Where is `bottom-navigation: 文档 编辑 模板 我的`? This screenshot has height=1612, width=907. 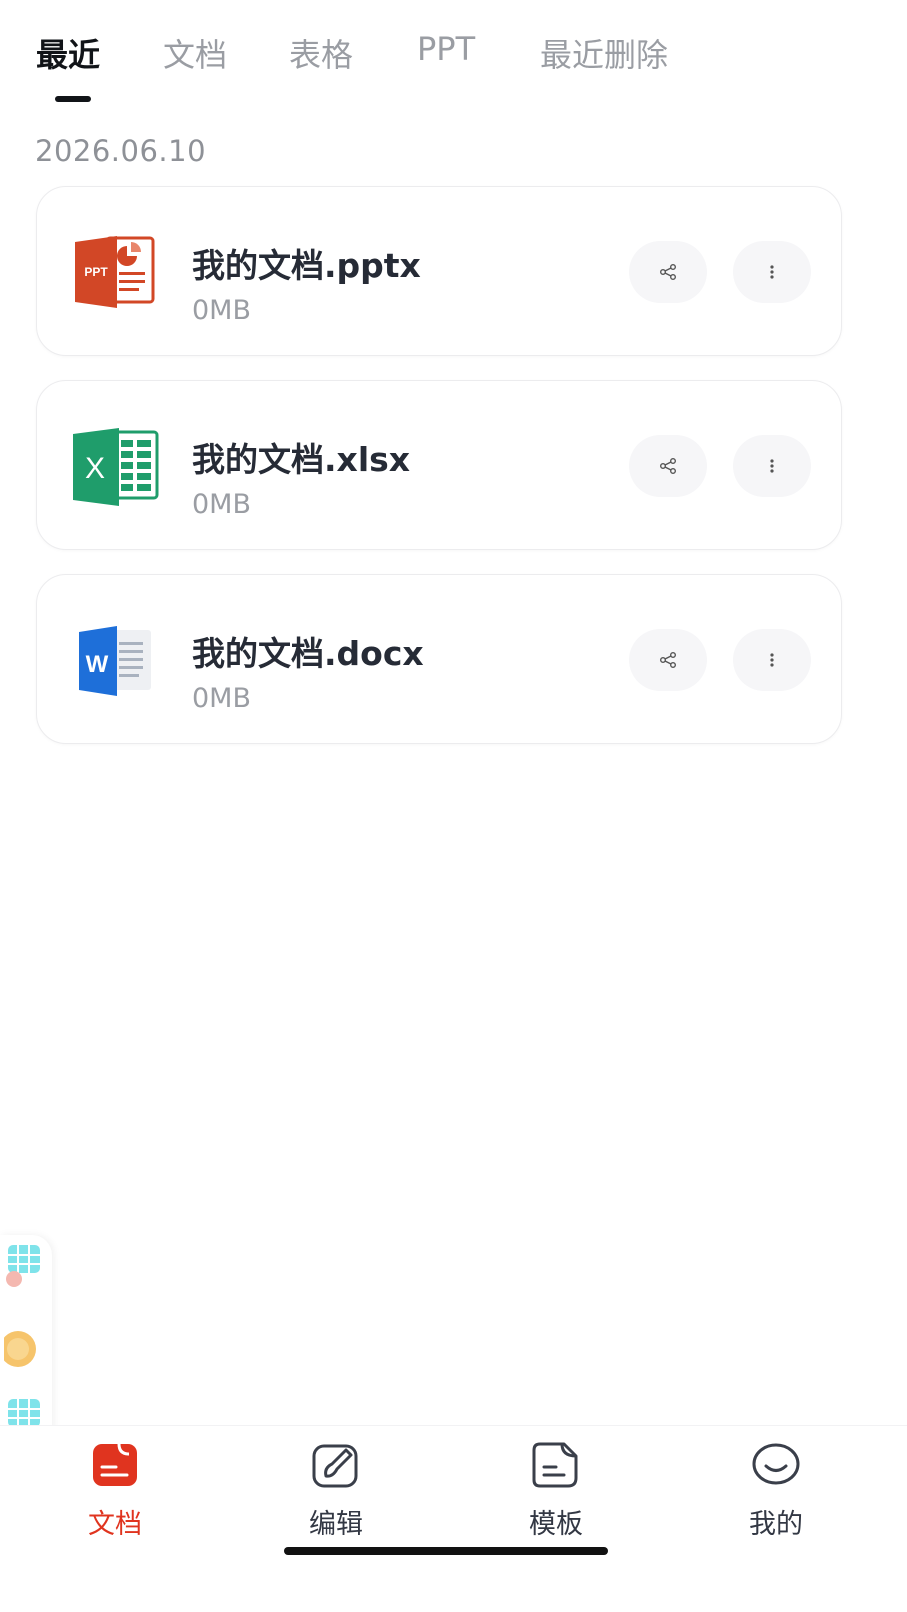
bottom-navigation: 文档 编辑 模板 我的 is located at coordinates (453, 1518).